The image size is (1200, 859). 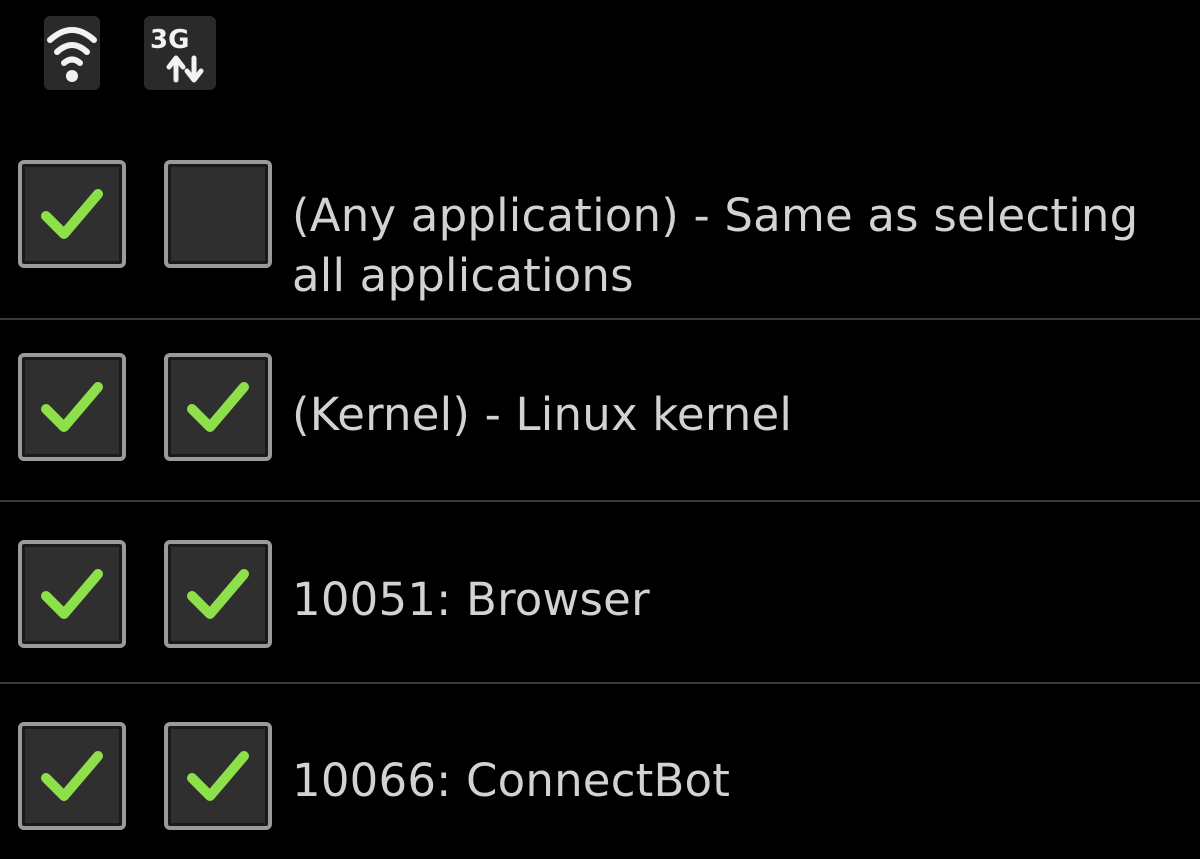 I want to click on 3g-data-icon: 3G, so click(x=179, y=54).